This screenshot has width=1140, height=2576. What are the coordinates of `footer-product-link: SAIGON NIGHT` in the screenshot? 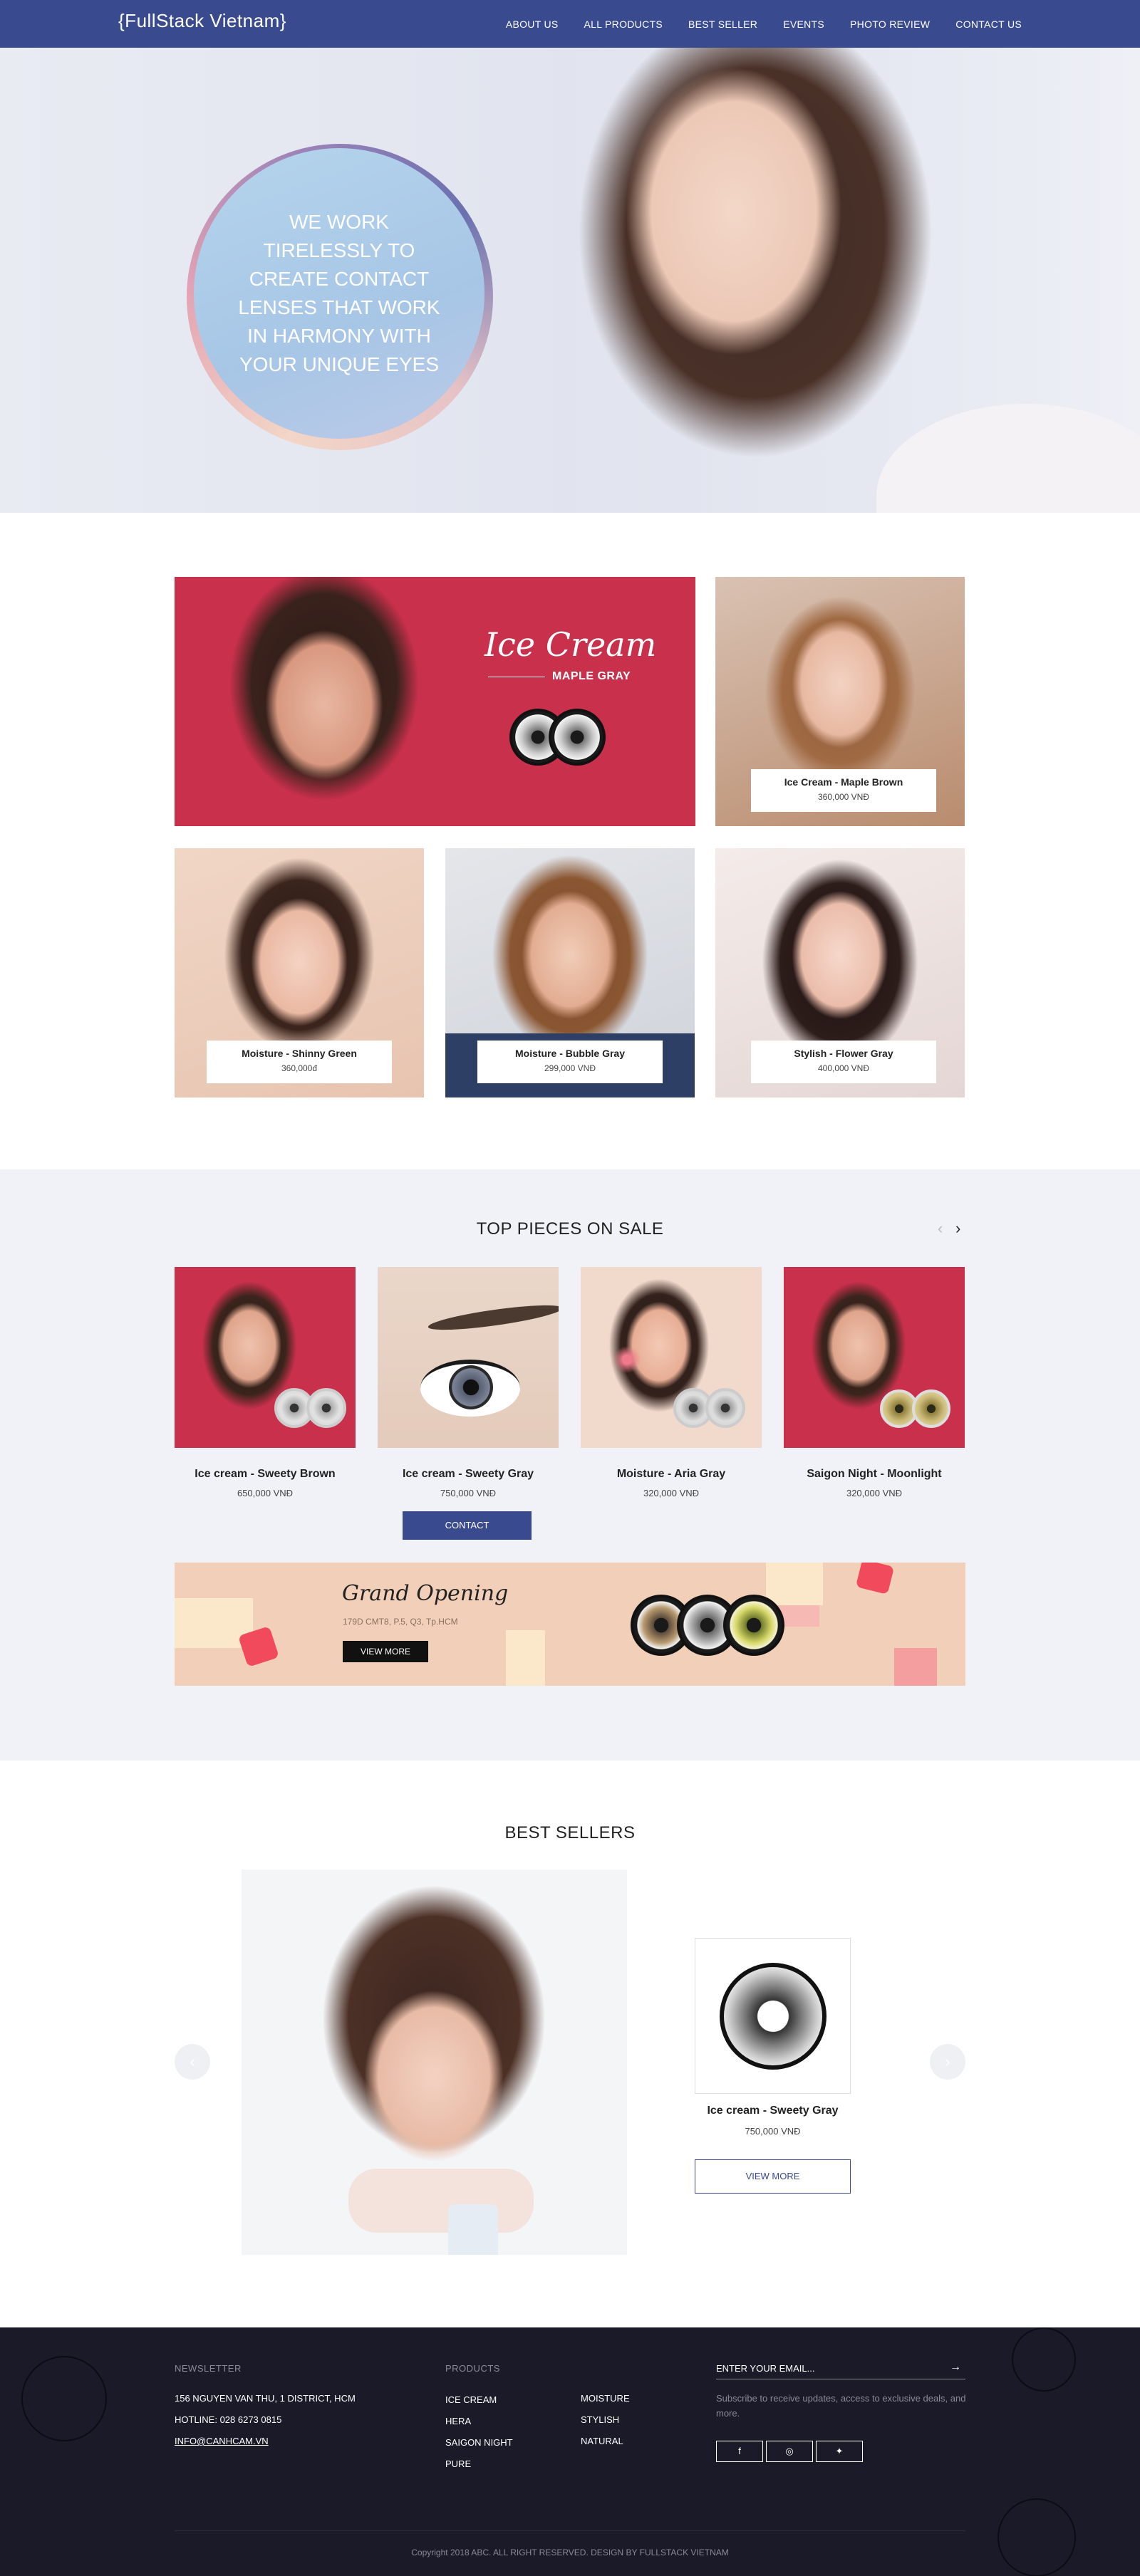 It's located at (479, 2442).